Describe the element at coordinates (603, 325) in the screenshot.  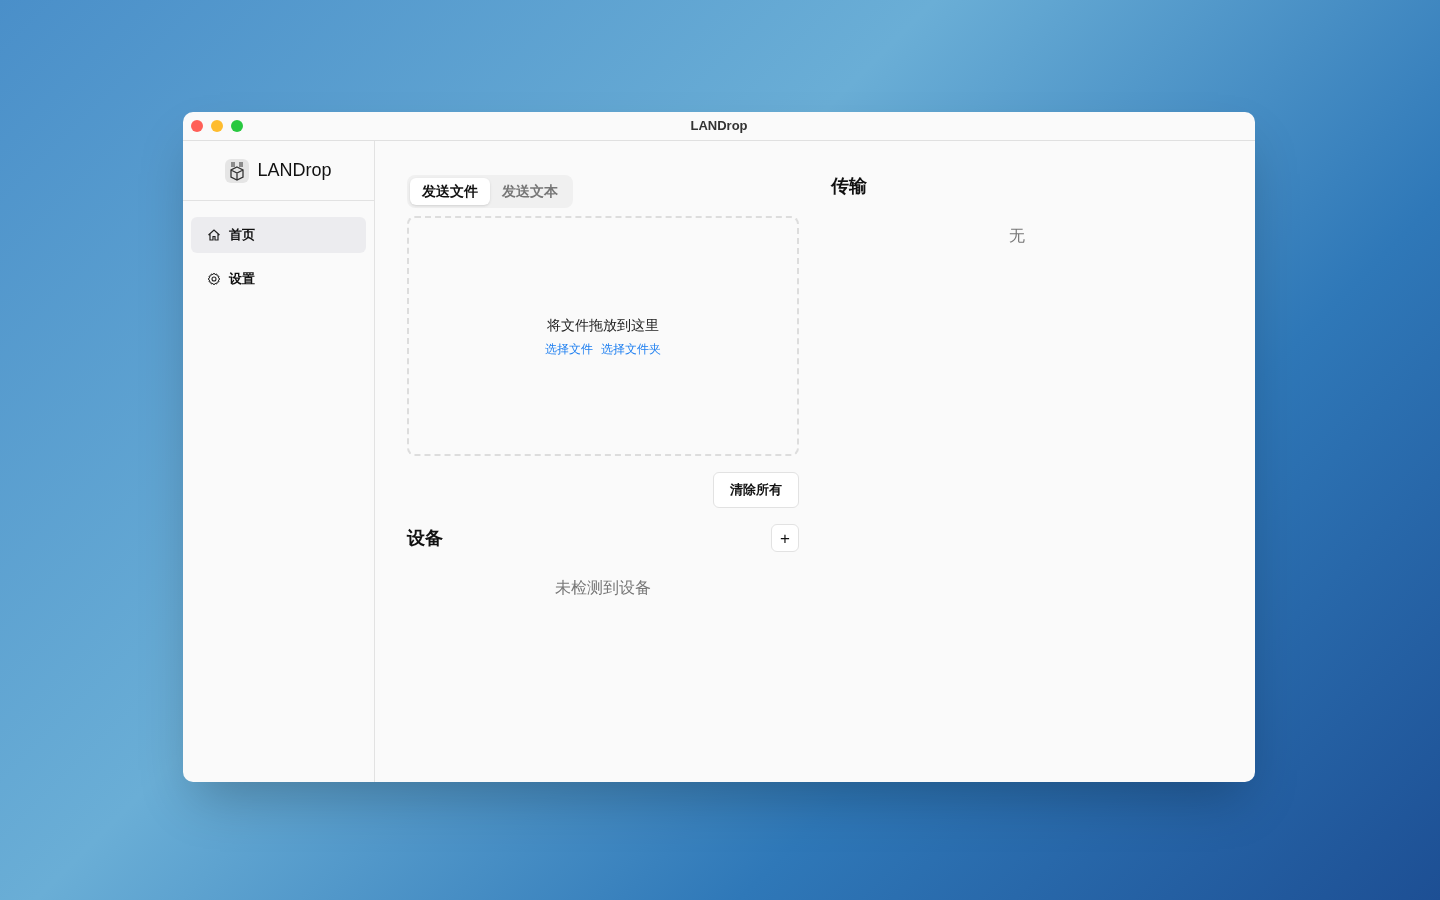
I see `drop-hint: 将文件拖放到这里` at that location.